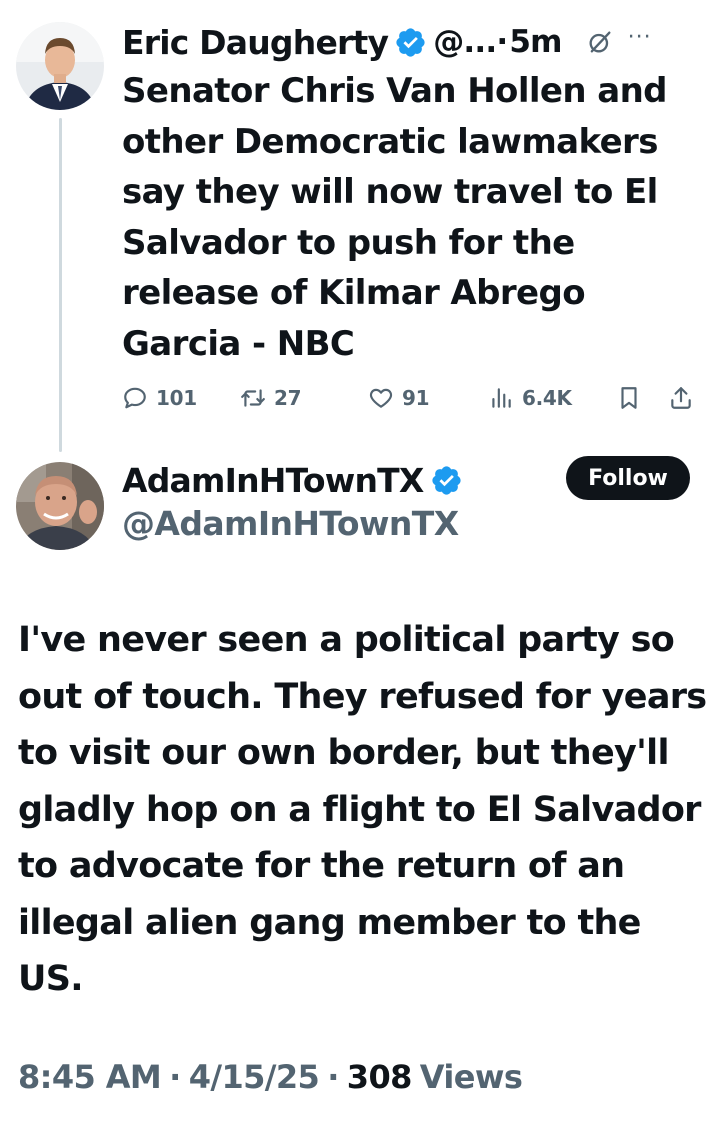  What do you see at coordinates (600, 42) in the screenshot?
I see `grok-icon` at bounding box center [600, 42].